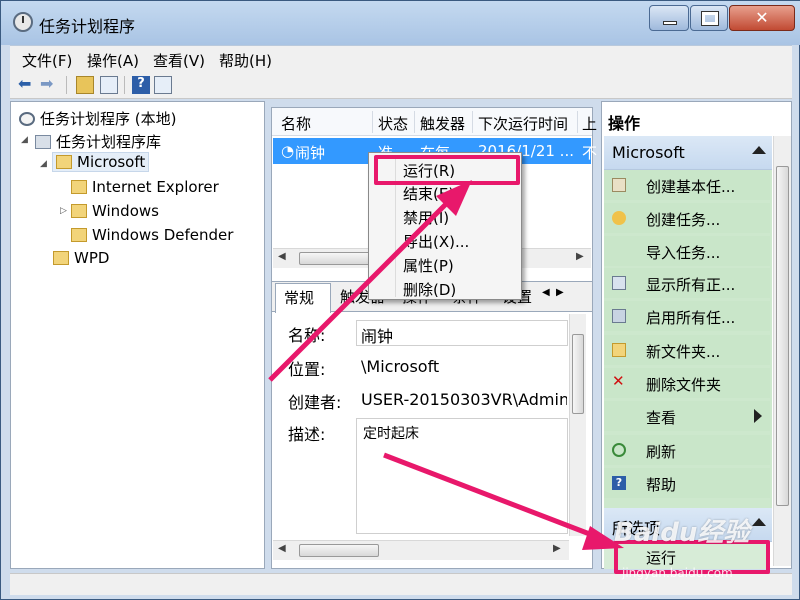  I want to click on watermark-logo: Baidu经验, so click(682, 533).